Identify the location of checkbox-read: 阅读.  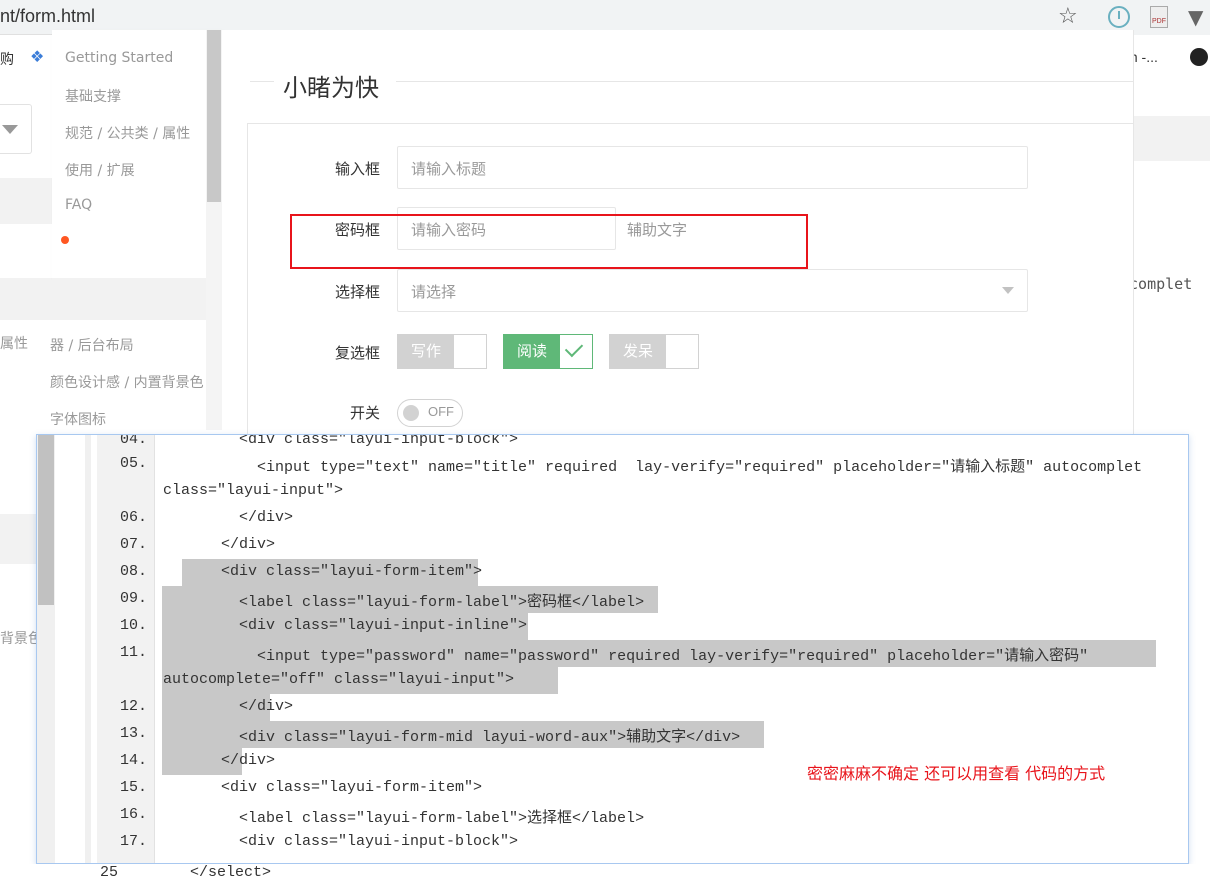
(548, 351).